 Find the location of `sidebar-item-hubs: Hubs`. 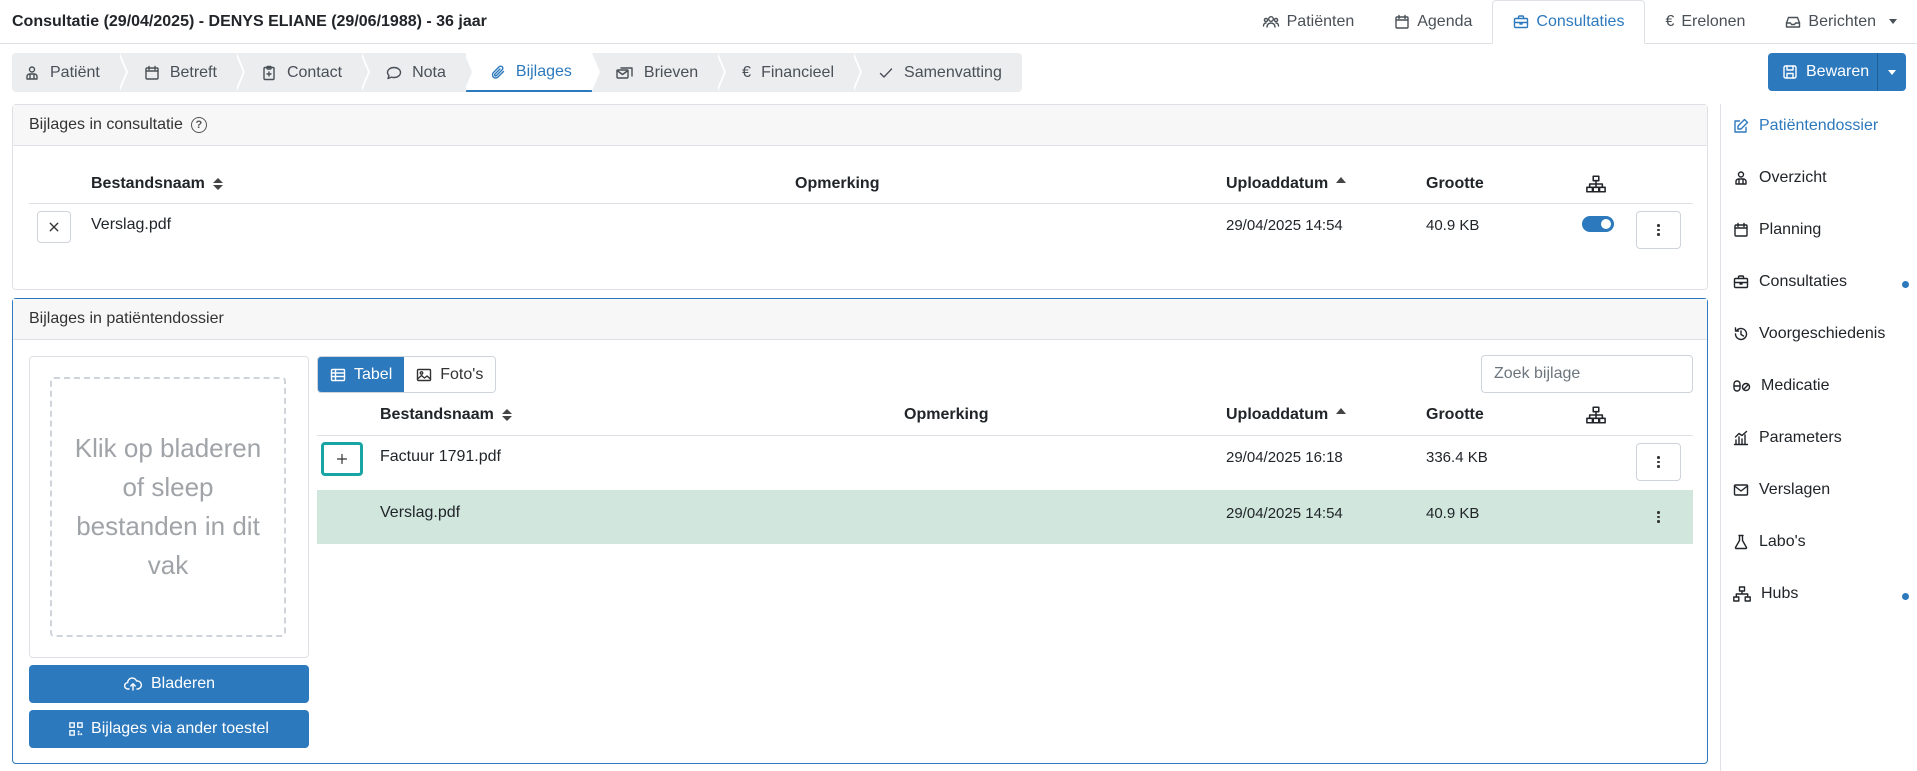

sidebar-item-hubs: Hubs is located at coordinates (1765, 594).